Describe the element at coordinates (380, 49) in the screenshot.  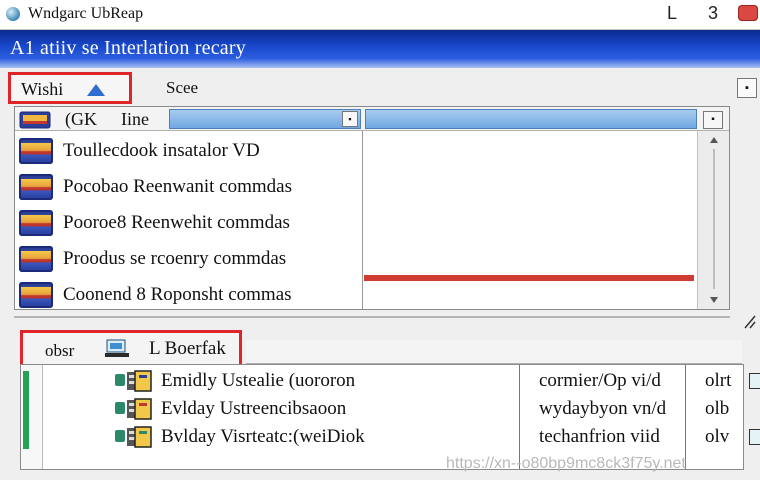
I see `header-band: A1 atiiv se Interlation recary` at that location.